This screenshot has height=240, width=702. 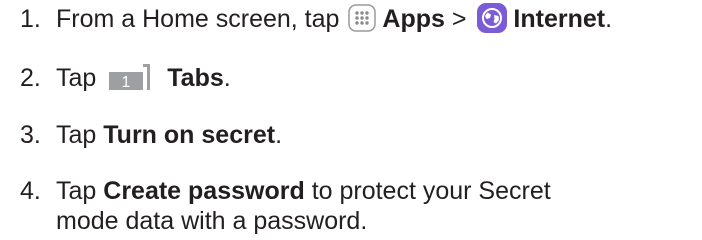 I want to click on tab-count: 1, so click(x=126, y=82).